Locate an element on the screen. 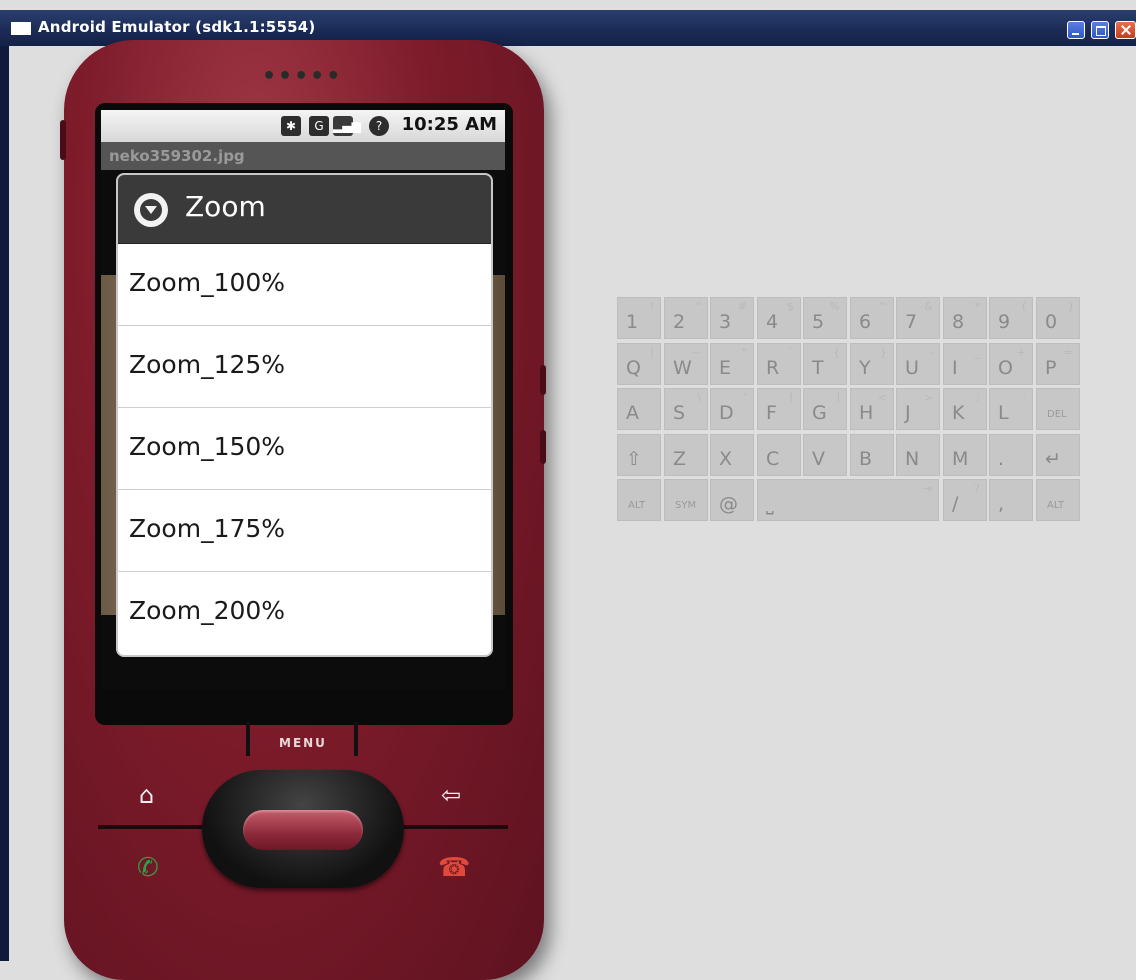 The width and height of the screenshot is (1136, 980). key-label: O is located at coordinates (1005, 368).